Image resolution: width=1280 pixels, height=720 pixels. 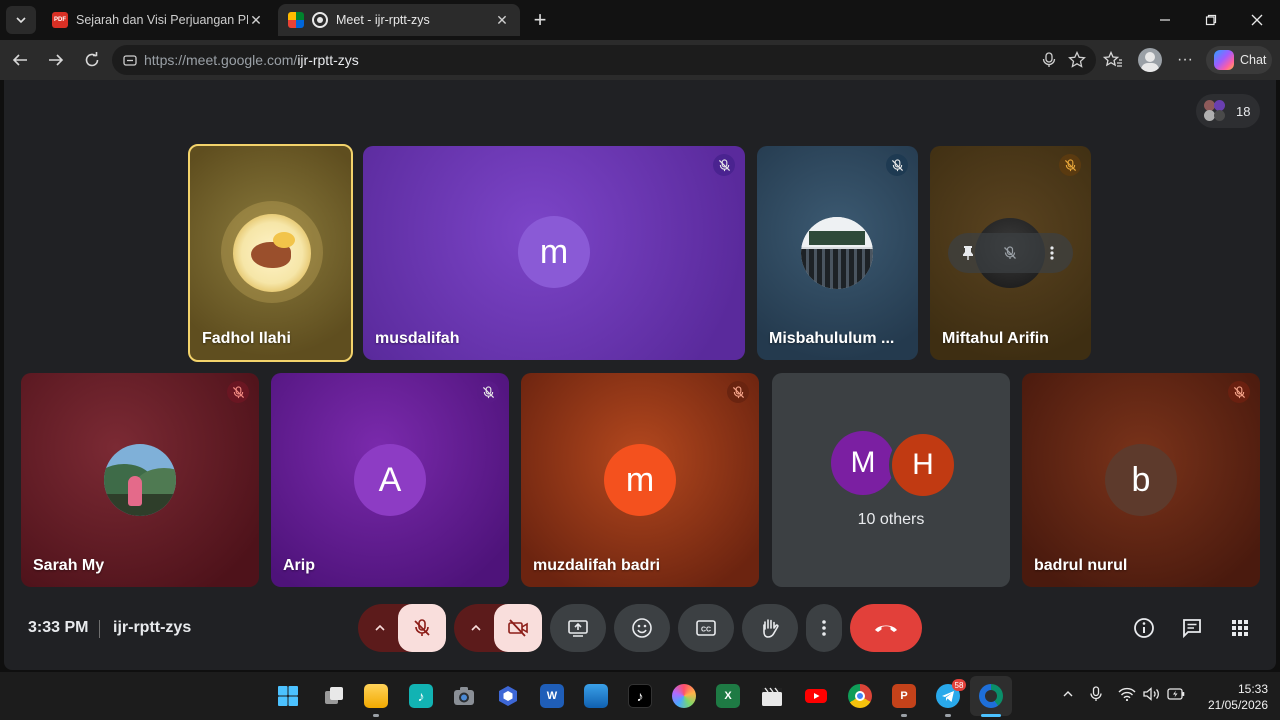 I want to click on microphone-control, so click(x=402, y=628).